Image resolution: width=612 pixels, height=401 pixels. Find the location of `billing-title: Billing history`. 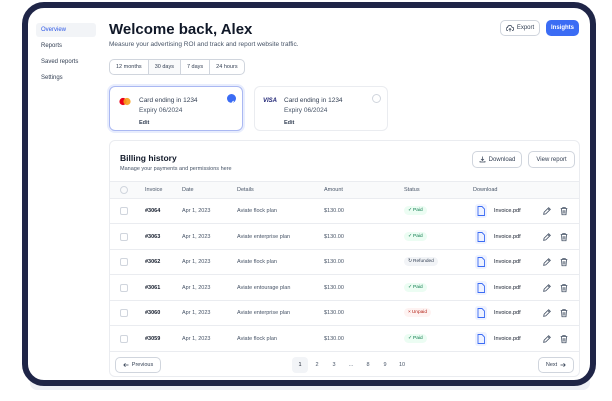

billing-title: Billing history is located at coordinates (148, 158).